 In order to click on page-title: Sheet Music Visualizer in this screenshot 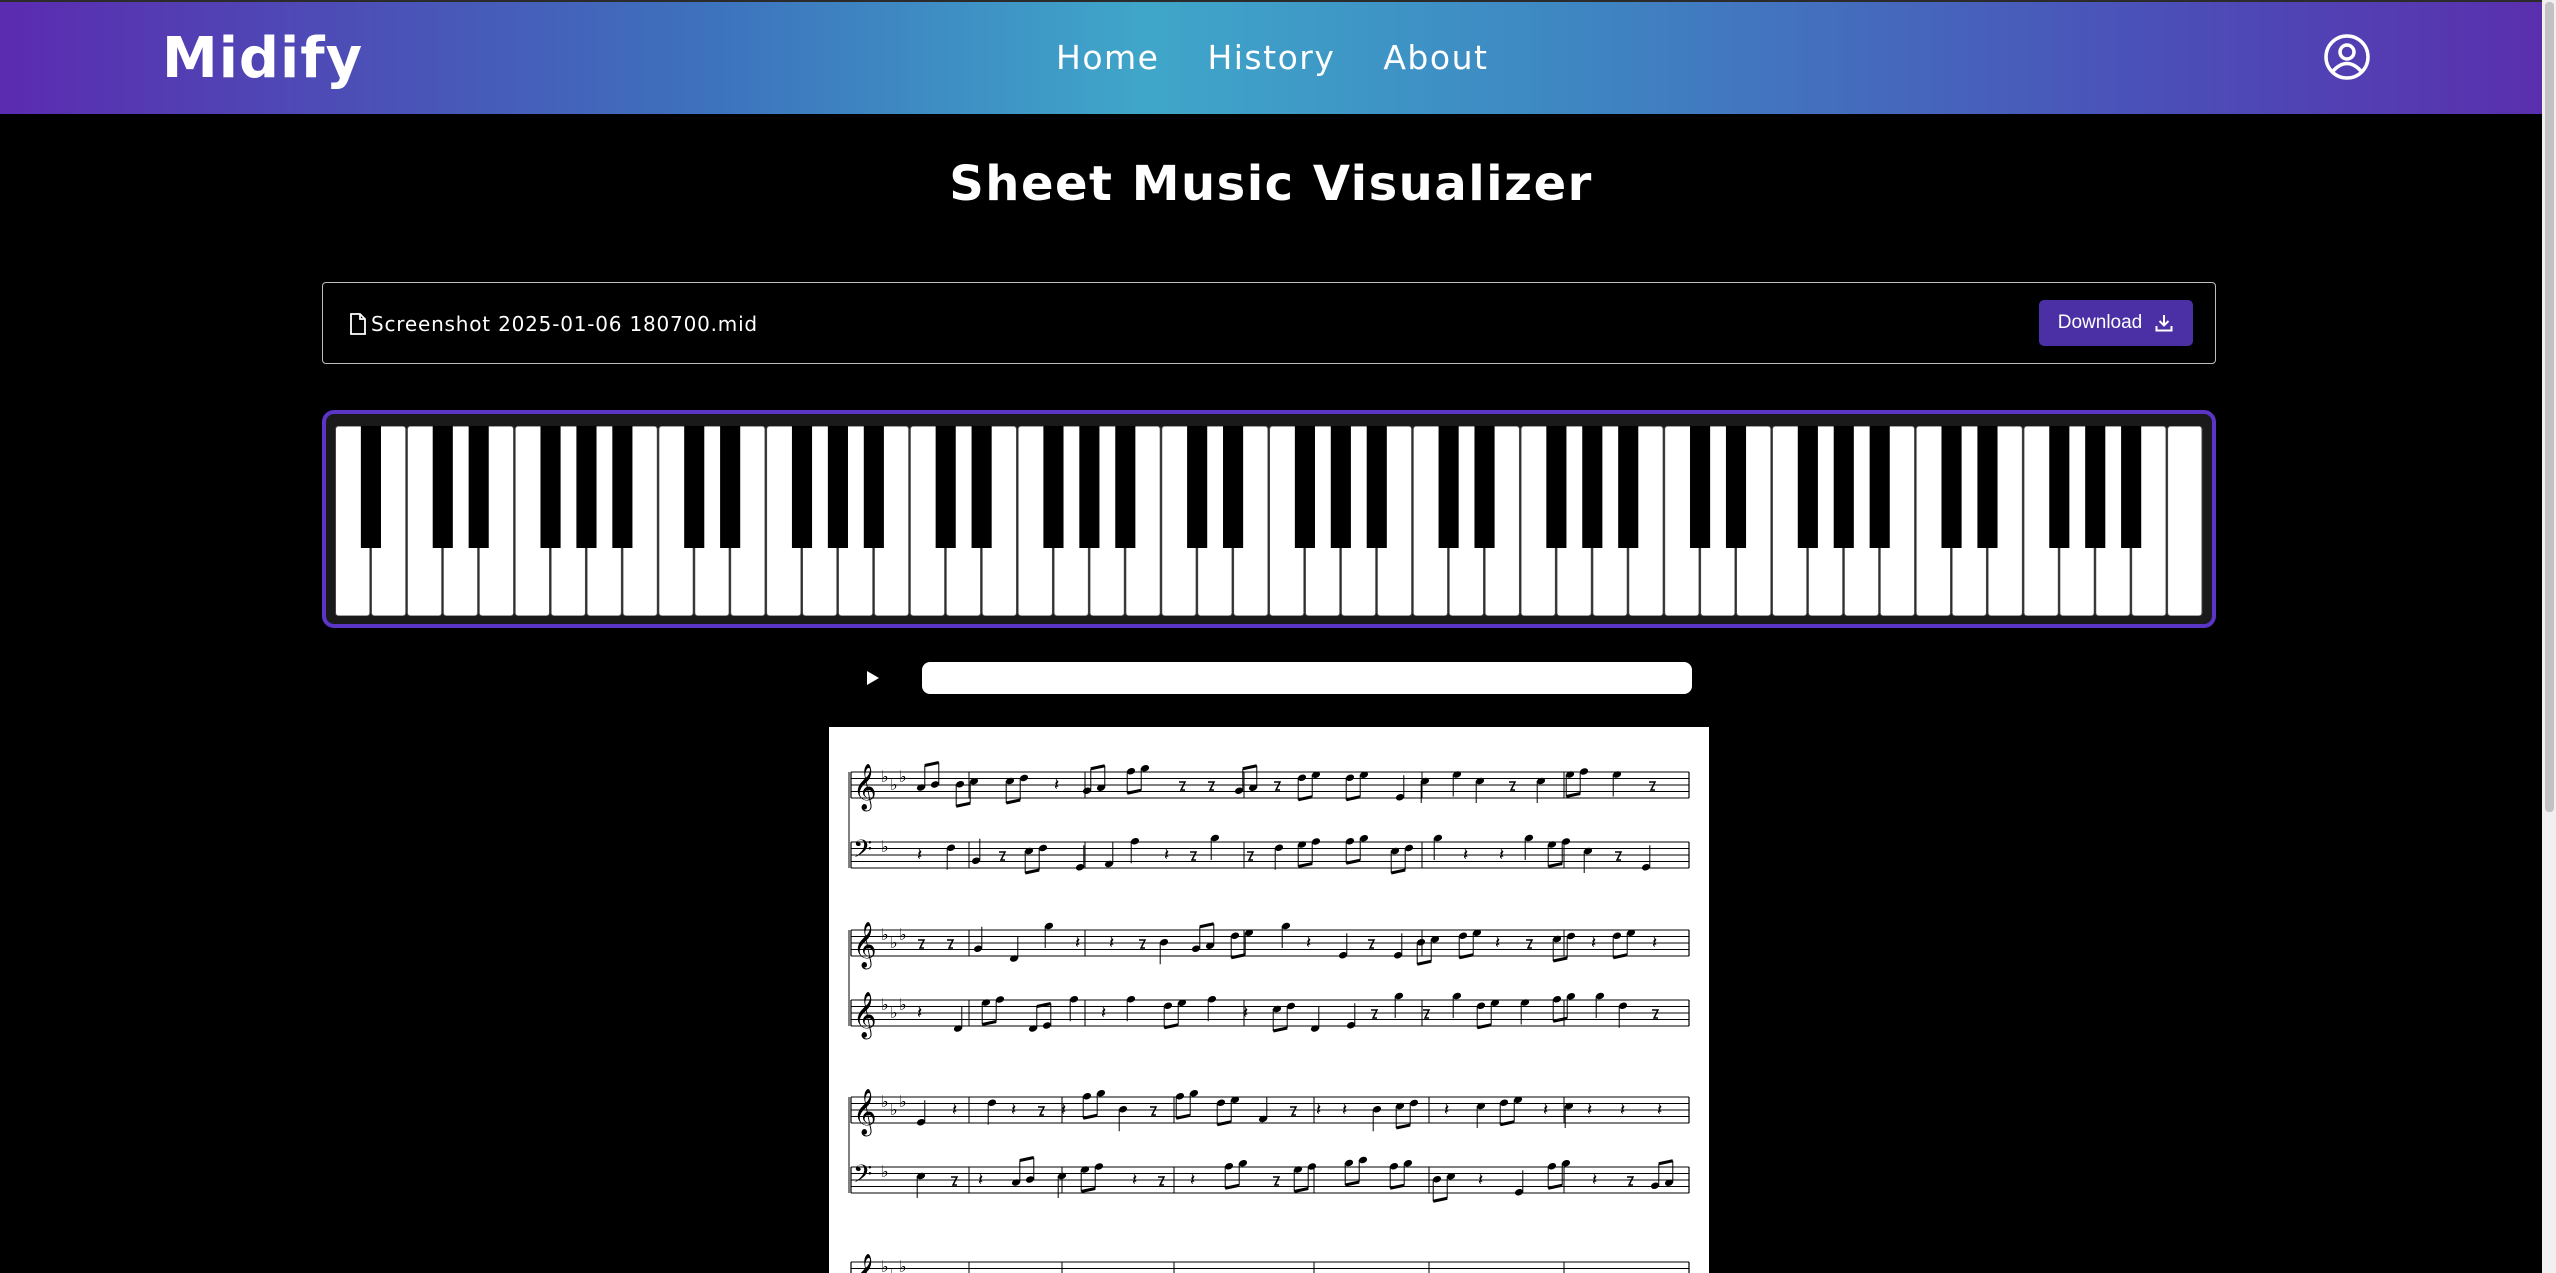, I will do `click(1271, 184)`.